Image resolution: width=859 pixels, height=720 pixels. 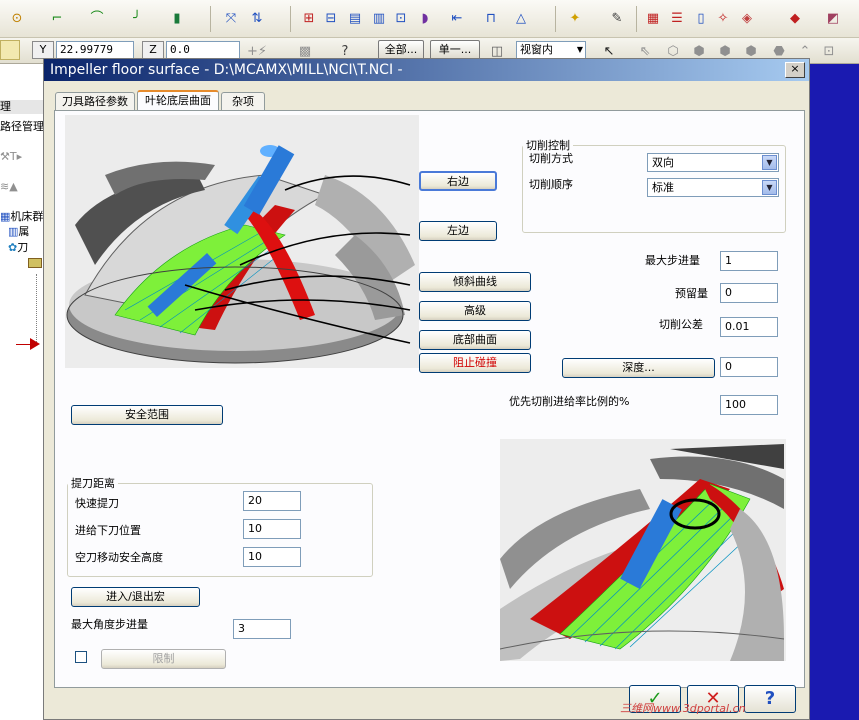 I want to click on bars-icon: ▥, so click(x=13, y=231).